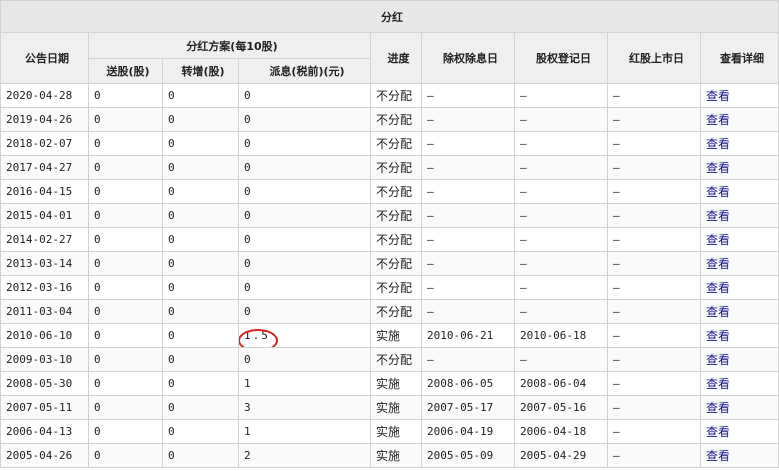 Image resolution: width=779 pixels, height=471 pixels. Describe the element at coordinates (44, 383) in the screenshot. I see `cell-announce-date: 2008-05-30` at that location.